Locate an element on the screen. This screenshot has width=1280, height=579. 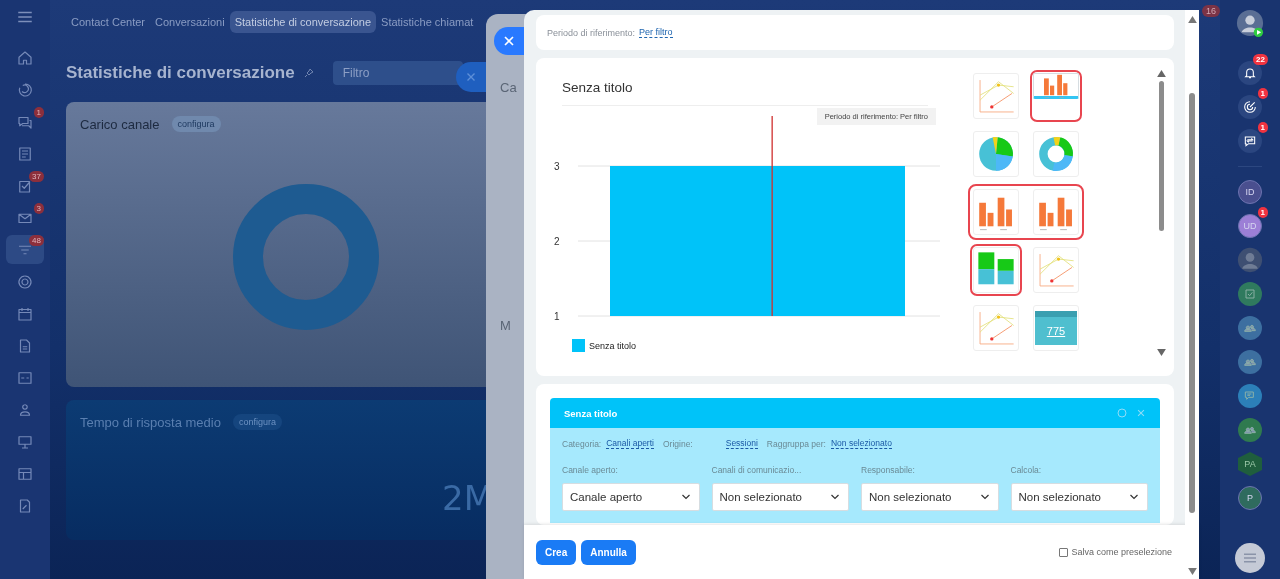
panel-text: Ca is located at coordinates (508, 87).